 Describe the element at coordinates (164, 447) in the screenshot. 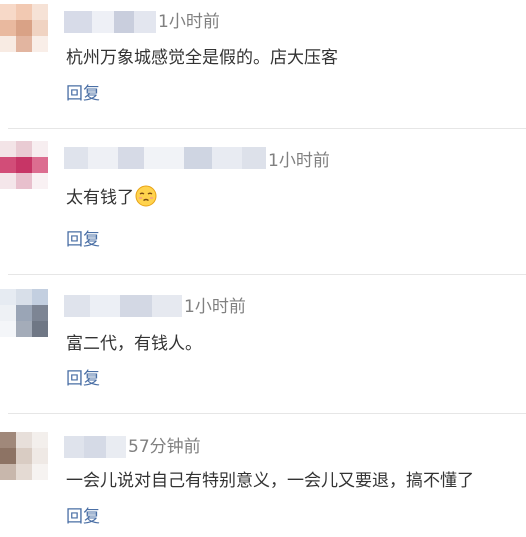

I see `comment-timestamp: 57分钟前` at that location.